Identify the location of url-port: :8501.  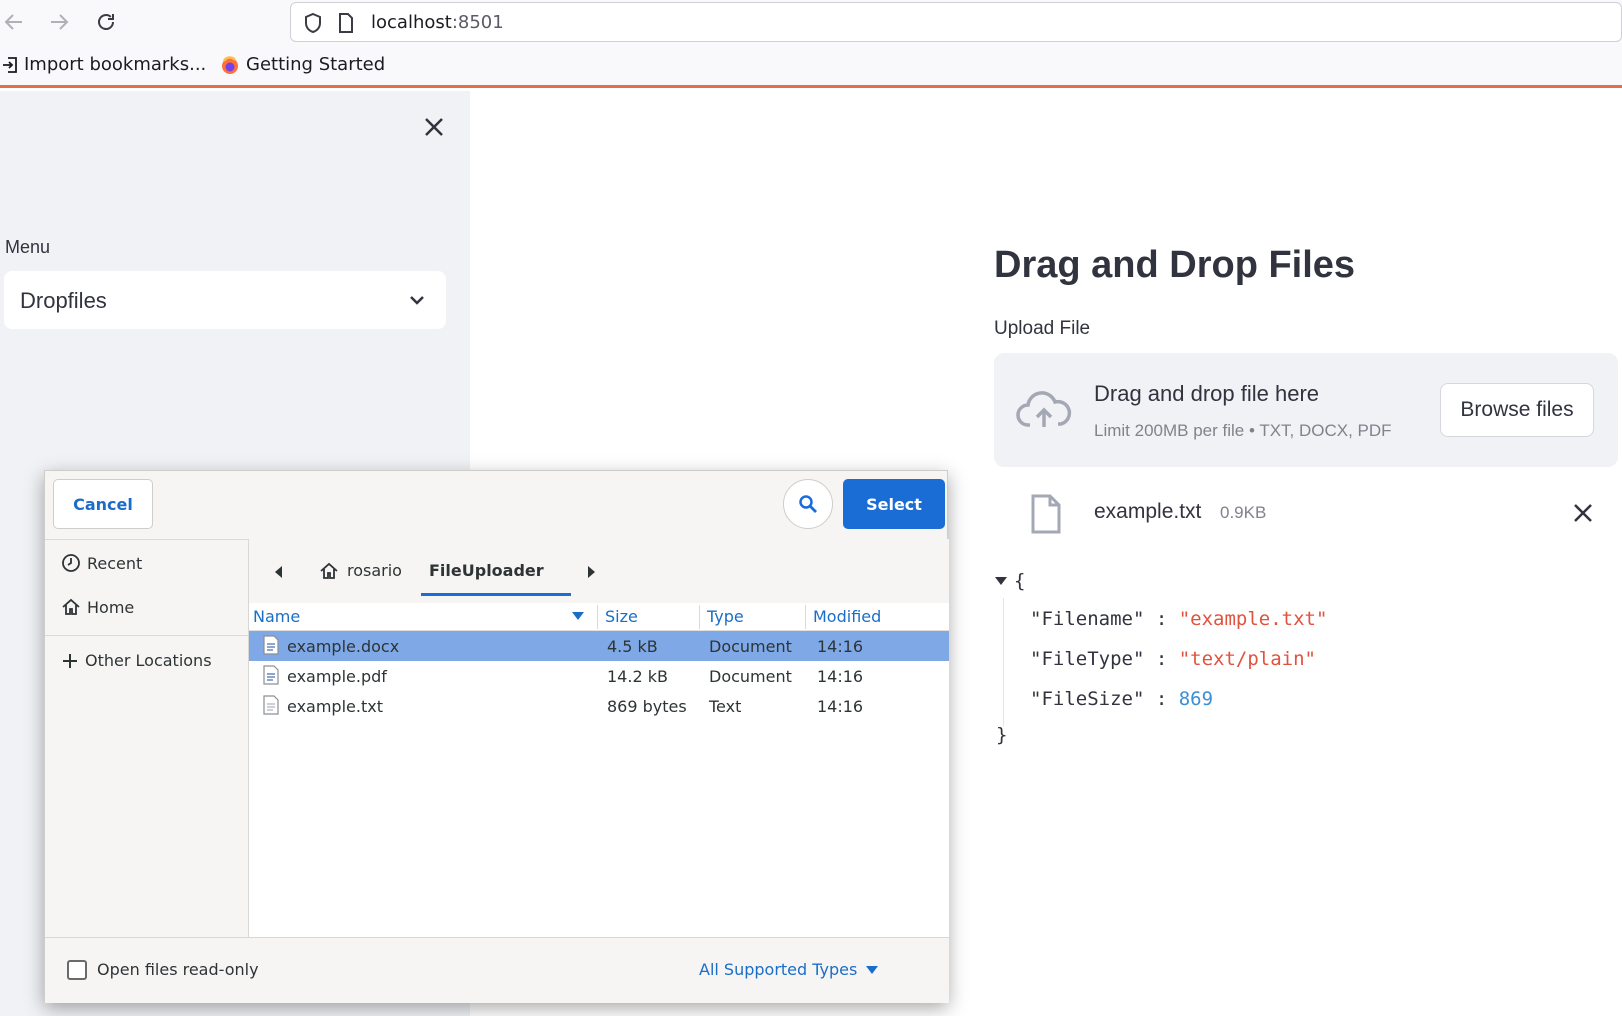
(477, 22).